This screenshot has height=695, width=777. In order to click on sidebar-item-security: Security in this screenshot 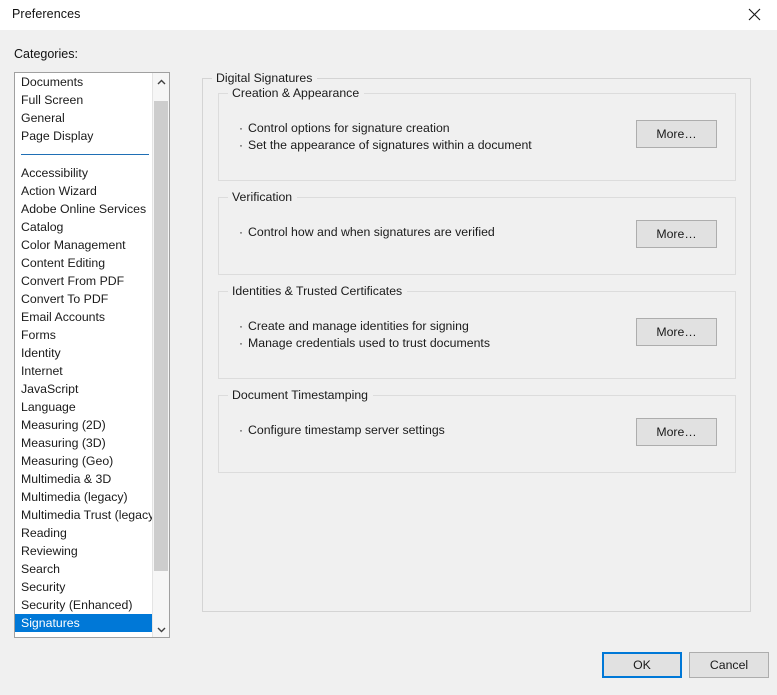, I will do `click(84, 587)`.